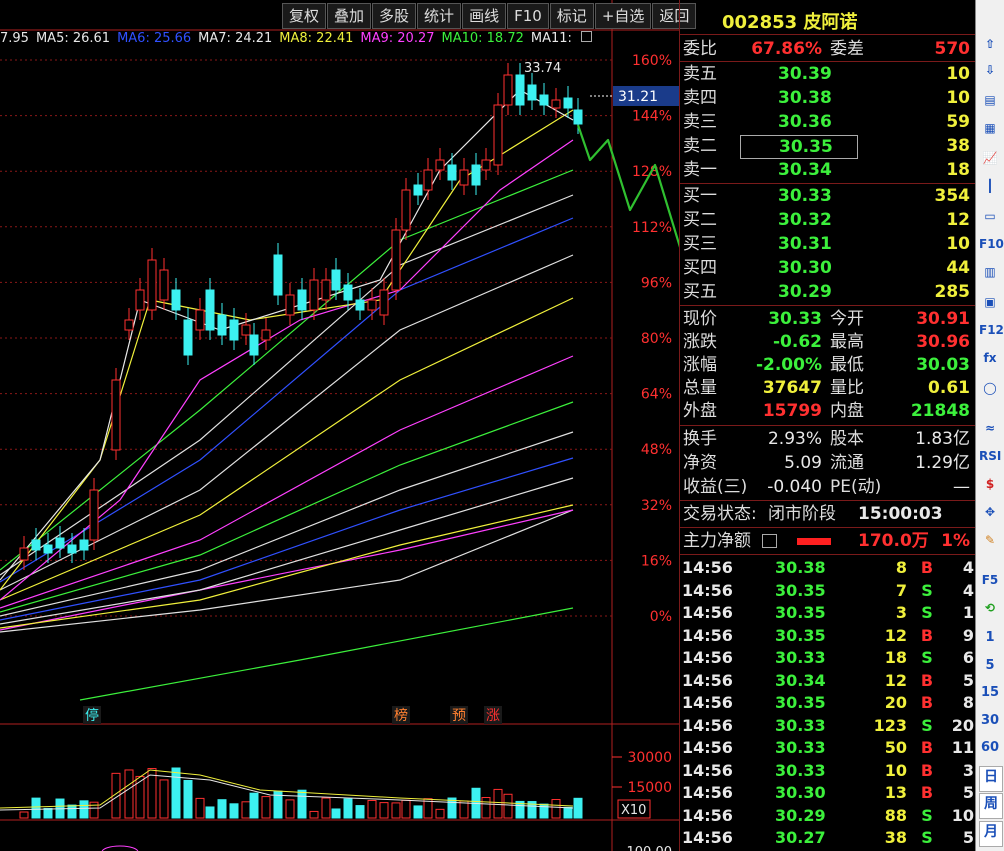 The image size is (1004, 851). I want to click on ask-row-0: 卖五 30.39 10, so click(826, 74).